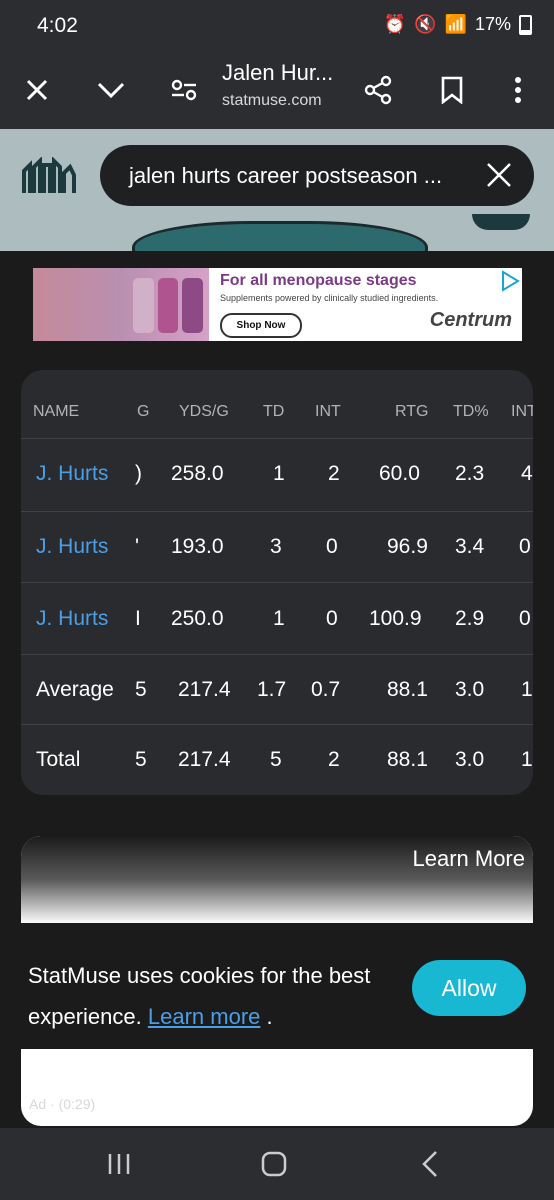  I want to click on cell-td-pct: 2.9, so click(470, 618).